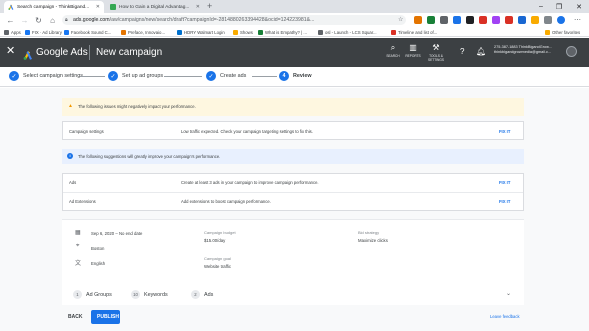 The width and height of the screenshot is (589, 331). Describe the element at coordinates (202, 294) in the screenshot. I see `ads-count: 2 Ads` at that location.